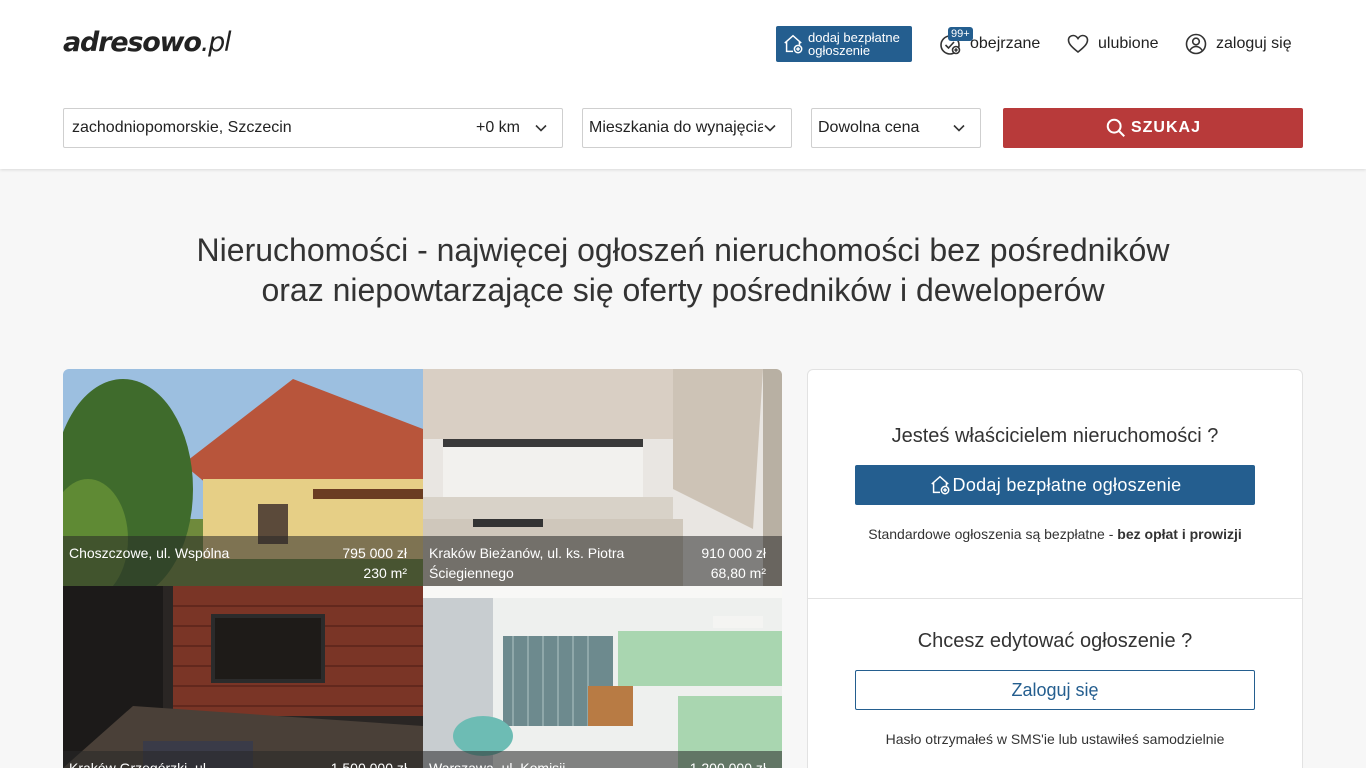 The image size is (1366, 768). I want to click on listing-area: 68,80 m², so click(738, 573).